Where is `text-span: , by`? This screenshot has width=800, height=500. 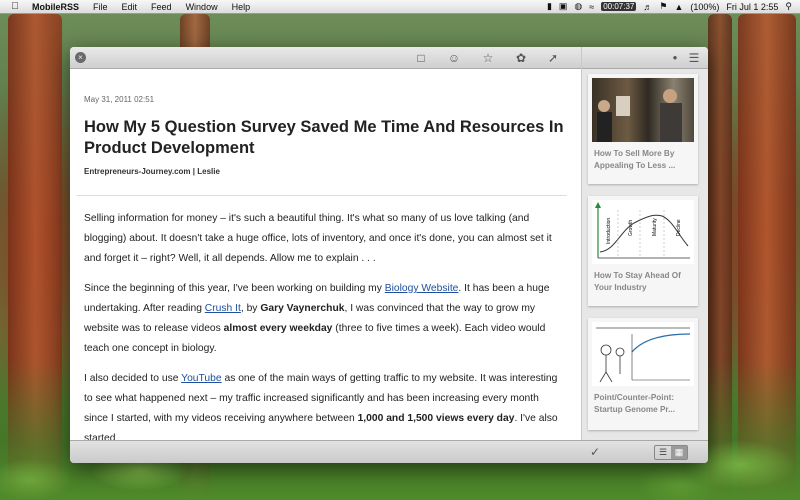 text-span: , by is located at coordinates (250, 308).